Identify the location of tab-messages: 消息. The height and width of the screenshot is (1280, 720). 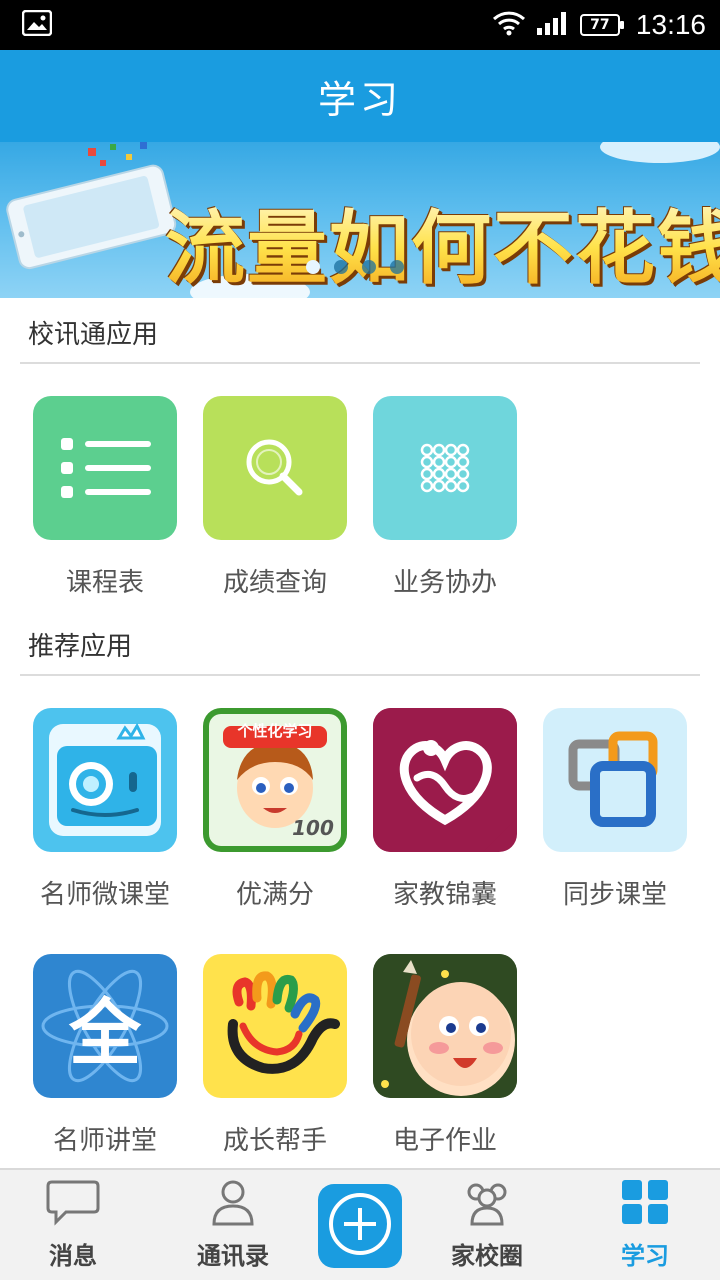
(73, 1228).